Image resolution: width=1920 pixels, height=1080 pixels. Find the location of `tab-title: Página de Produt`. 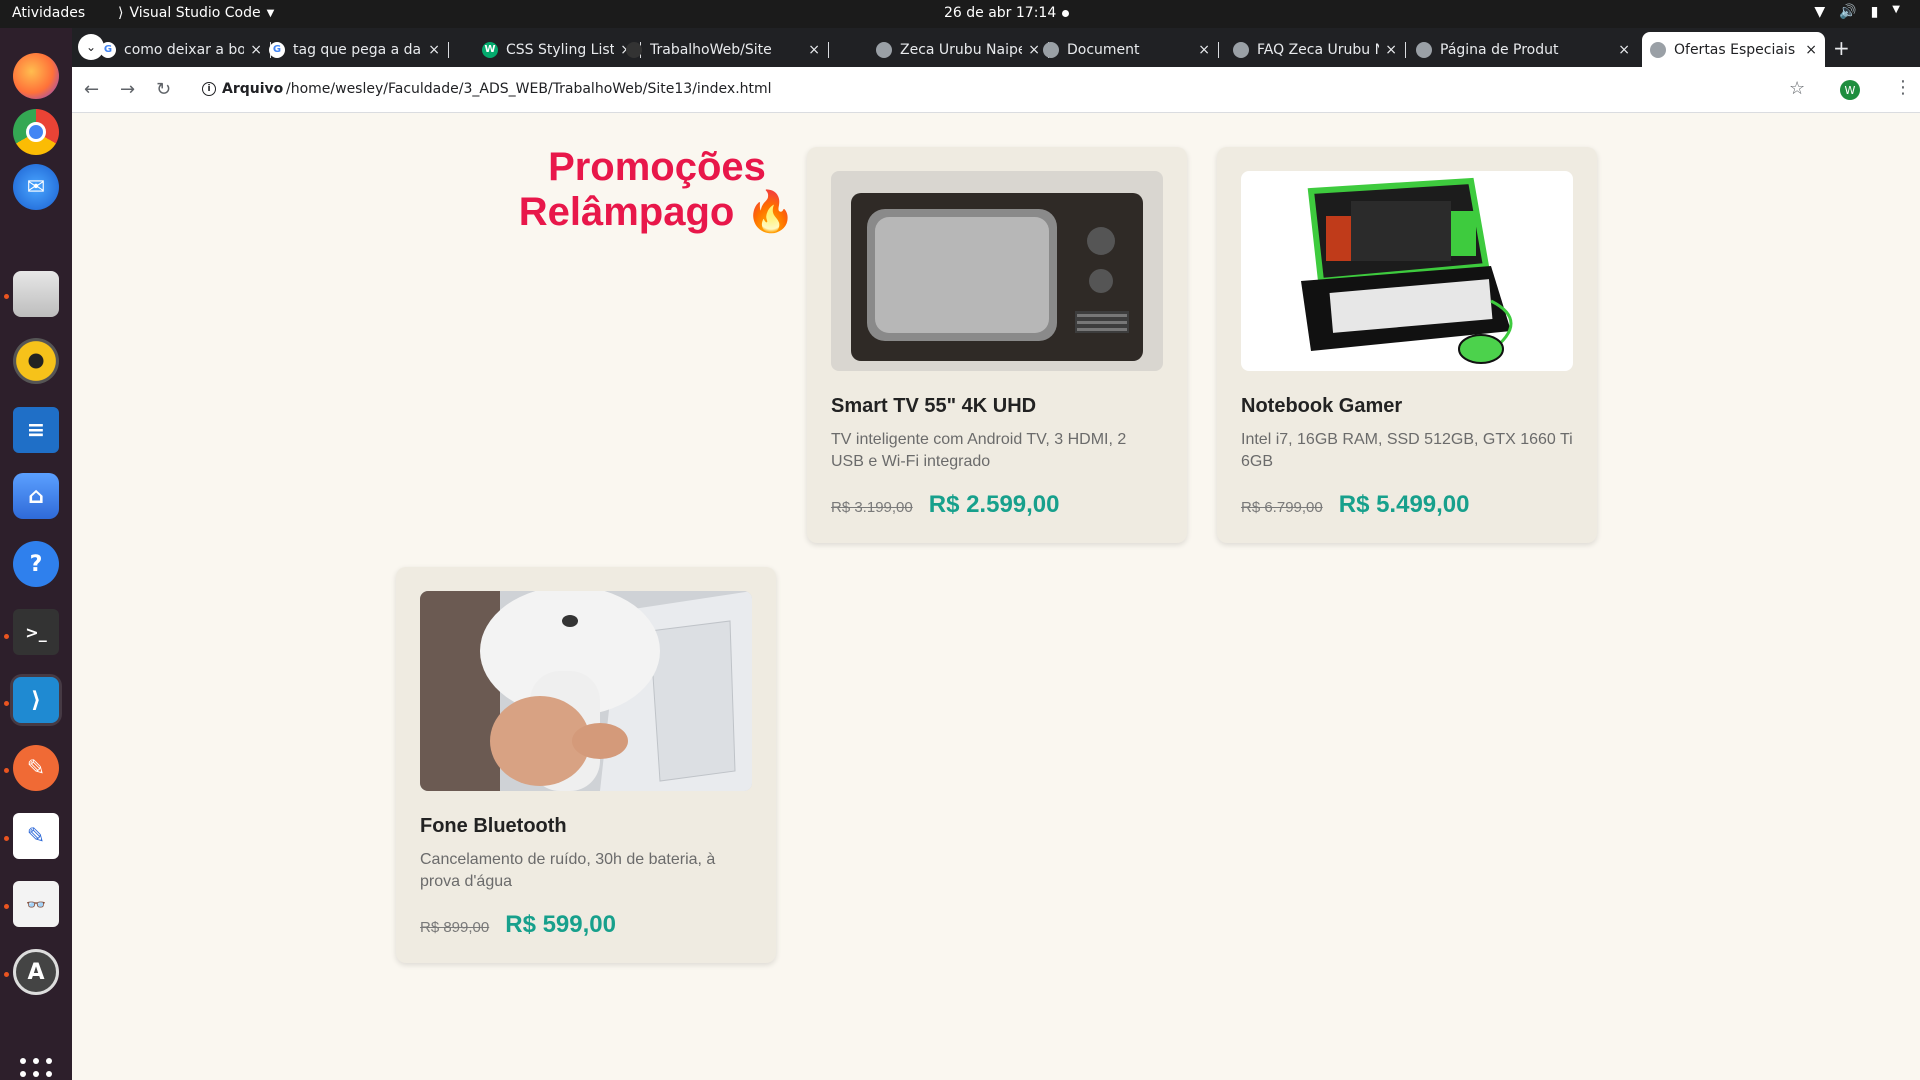

tab-title: Página de Produt is located at coordinates (1499, 49).